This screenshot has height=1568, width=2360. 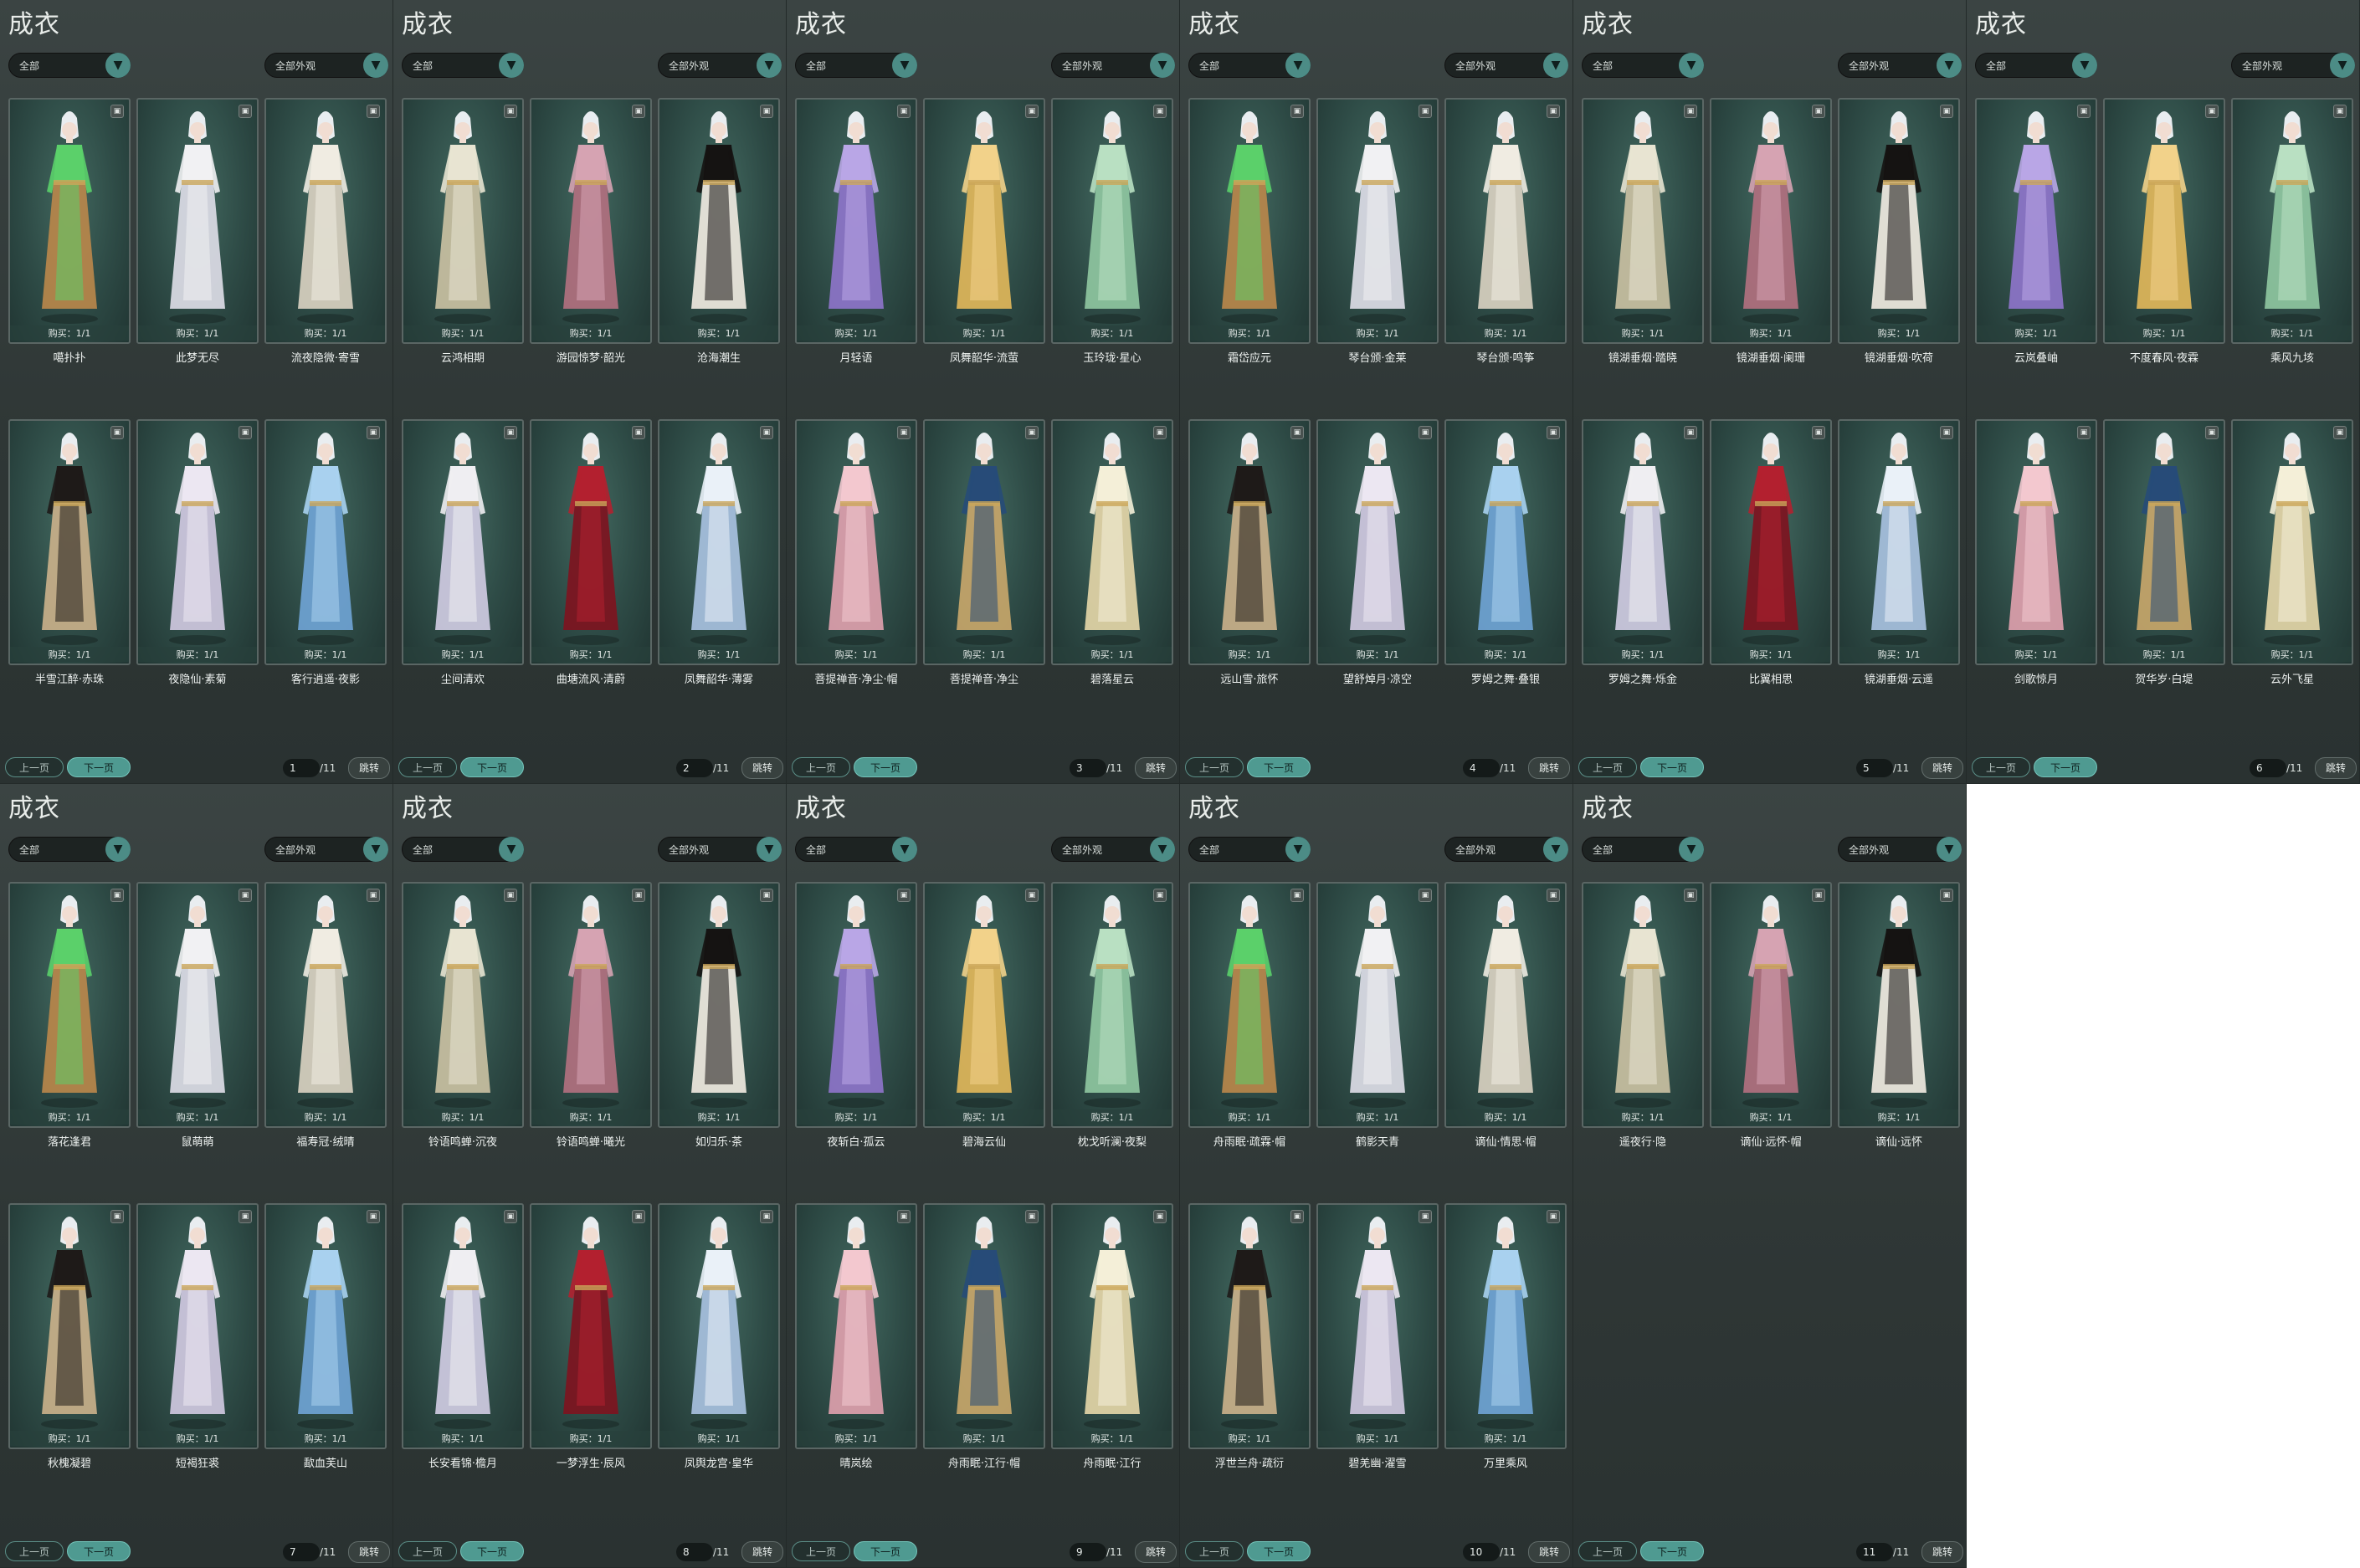 I want to click on page-number-input: 8, so click(x=694, y=1552).